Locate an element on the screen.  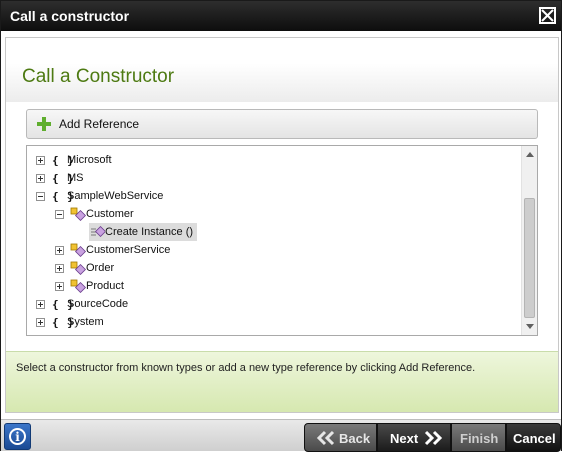
vertical-scrollbar is located at coordinates (529, 240).